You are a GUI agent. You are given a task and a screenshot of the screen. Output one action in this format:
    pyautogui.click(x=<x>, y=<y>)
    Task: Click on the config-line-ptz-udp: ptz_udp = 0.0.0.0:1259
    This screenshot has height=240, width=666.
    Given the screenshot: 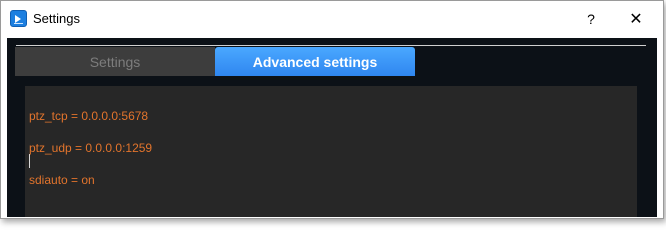 What is the action you would take?
    pyautogui.click(x=90, y=148)
    